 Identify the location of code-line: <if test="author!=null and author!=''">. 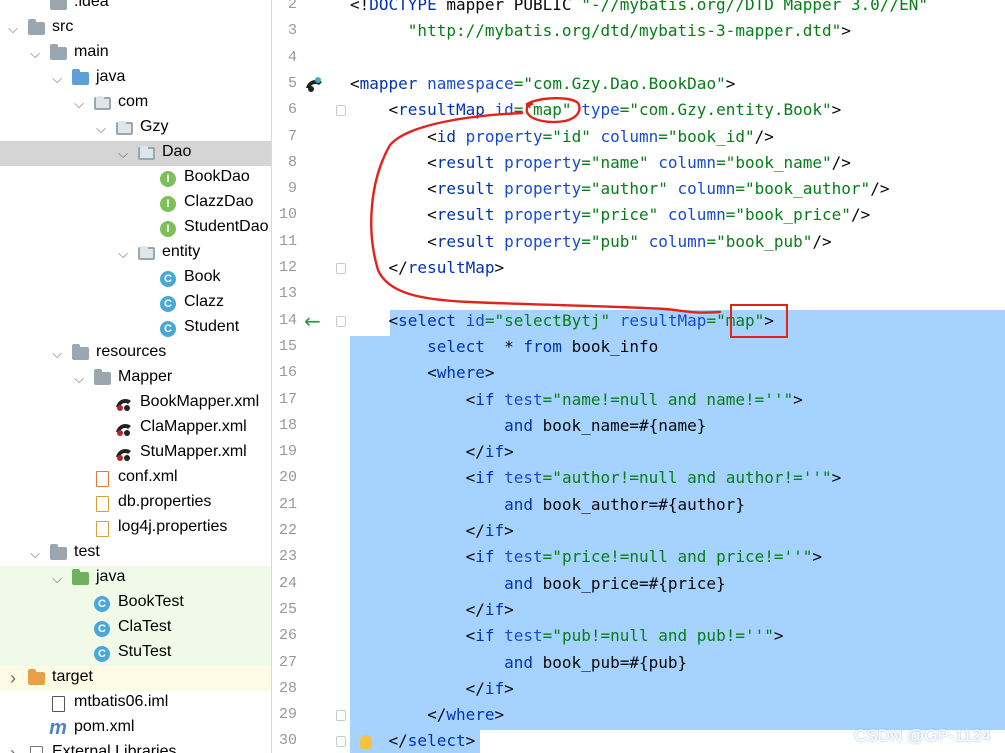
(596, 478).